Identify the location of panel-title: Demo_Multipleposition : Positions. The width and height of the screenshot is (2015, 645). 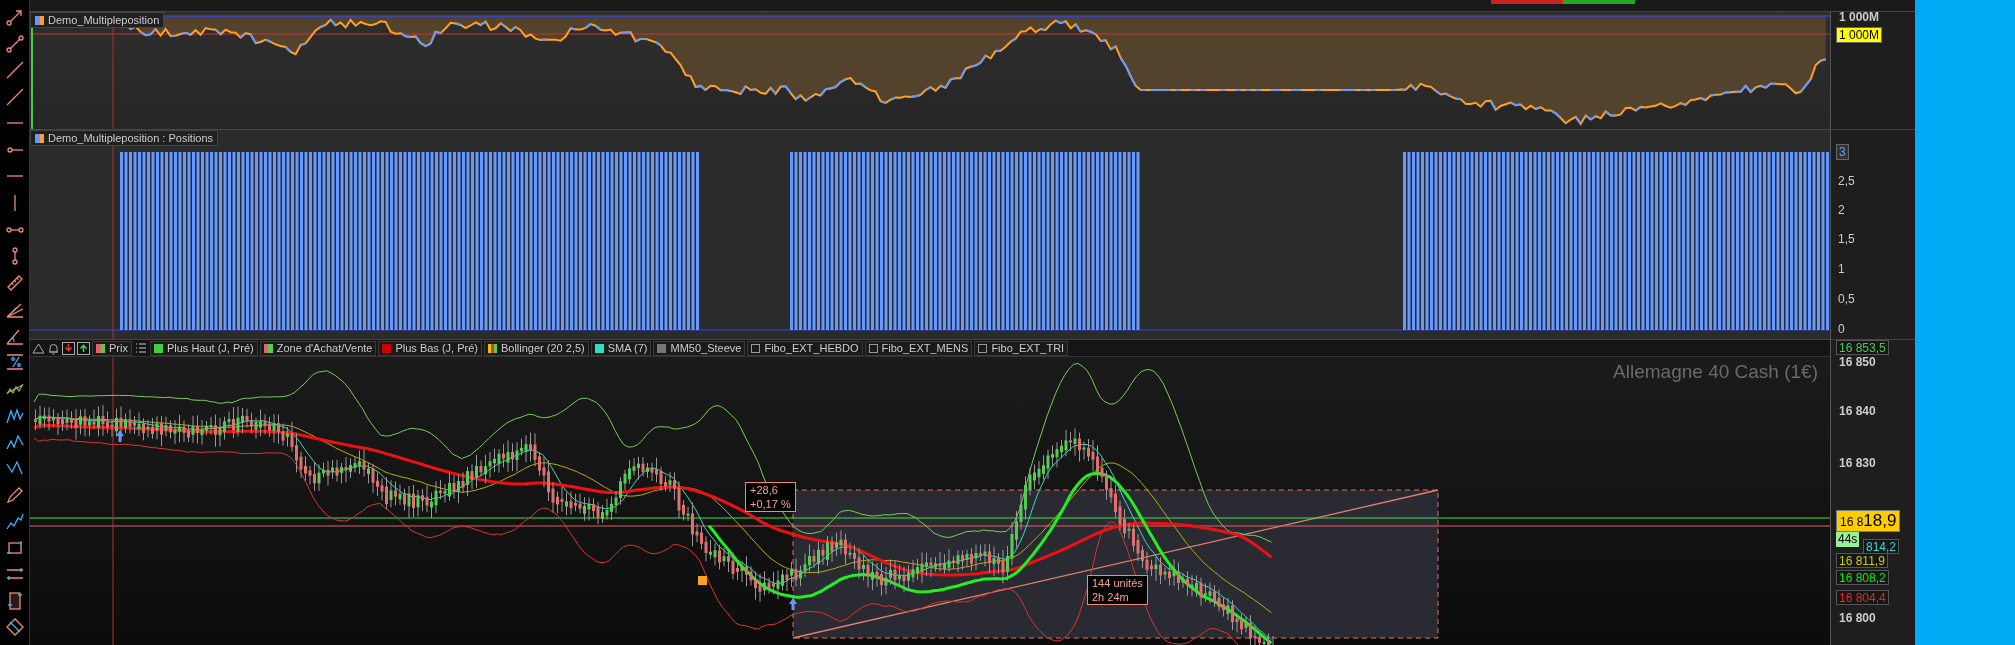
(124, 138).